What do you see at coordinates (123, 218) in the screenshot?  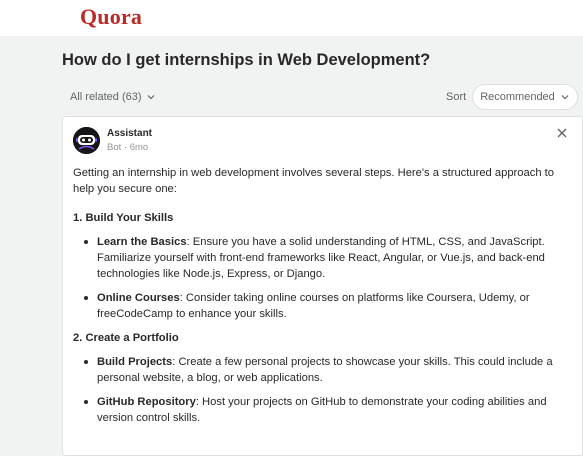 I see `section-heading: 1. Build Your Skills` at bounding box center [123, 218].